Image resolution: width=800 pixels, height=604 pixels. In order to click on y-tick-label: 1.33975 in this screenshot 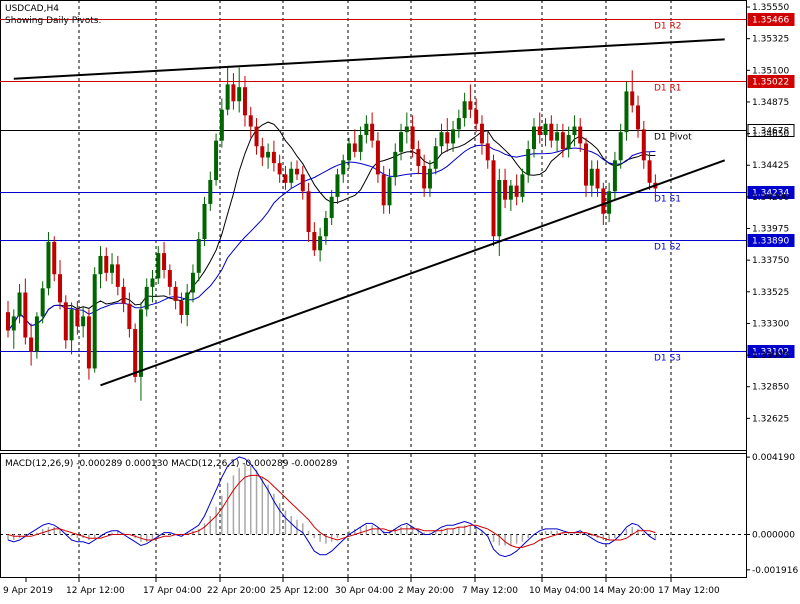, I will do `click(770, 230)`.